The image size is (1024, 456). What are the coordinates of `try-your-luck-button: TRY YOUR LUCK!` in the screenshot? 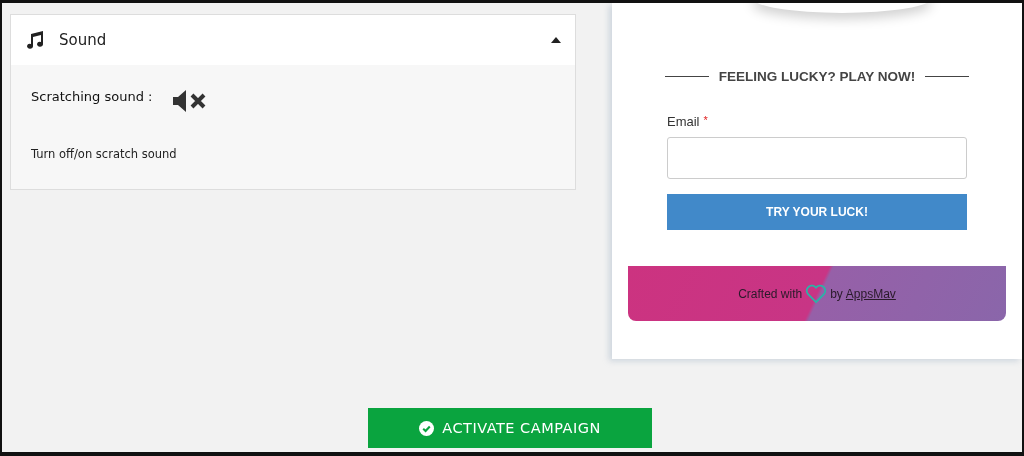 It's located at (817, 212).